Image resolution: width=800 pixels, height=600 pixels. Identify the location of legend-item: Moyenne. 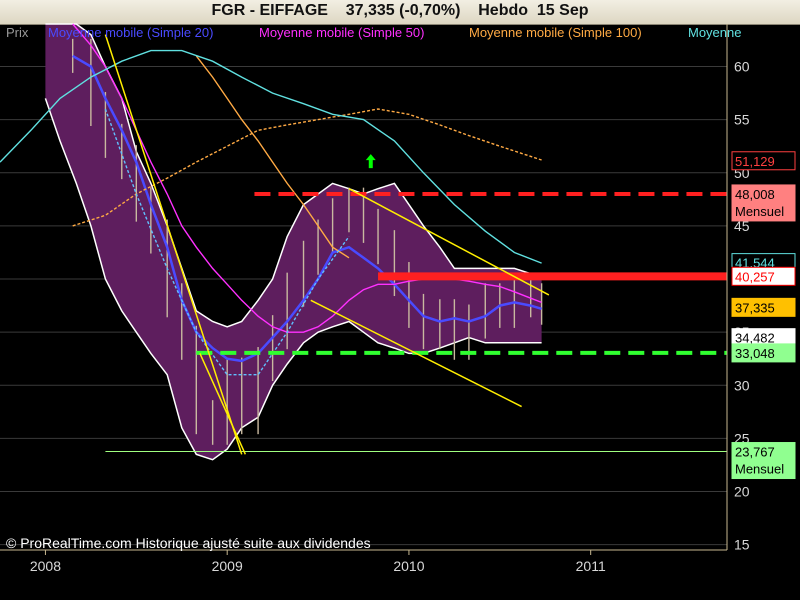
(715, 32).